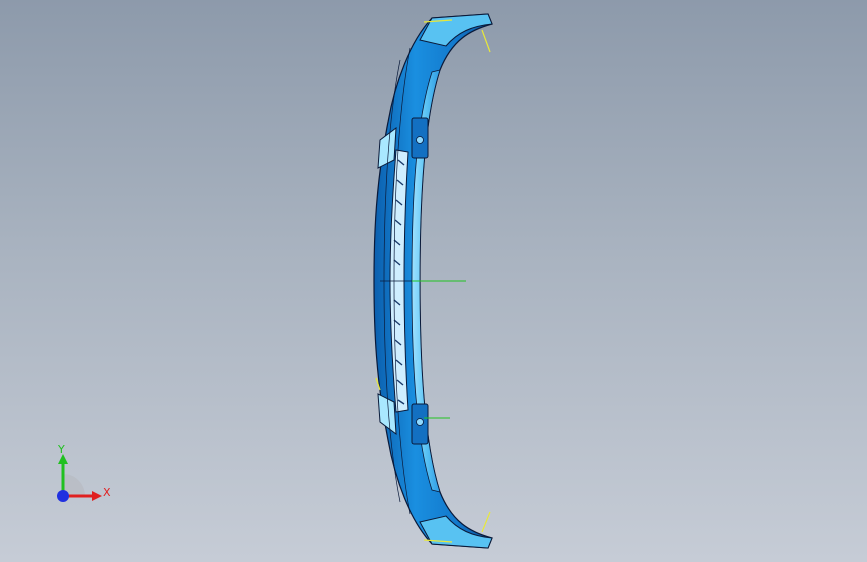  I want to click on triad-z-axis, so click(63, 496).